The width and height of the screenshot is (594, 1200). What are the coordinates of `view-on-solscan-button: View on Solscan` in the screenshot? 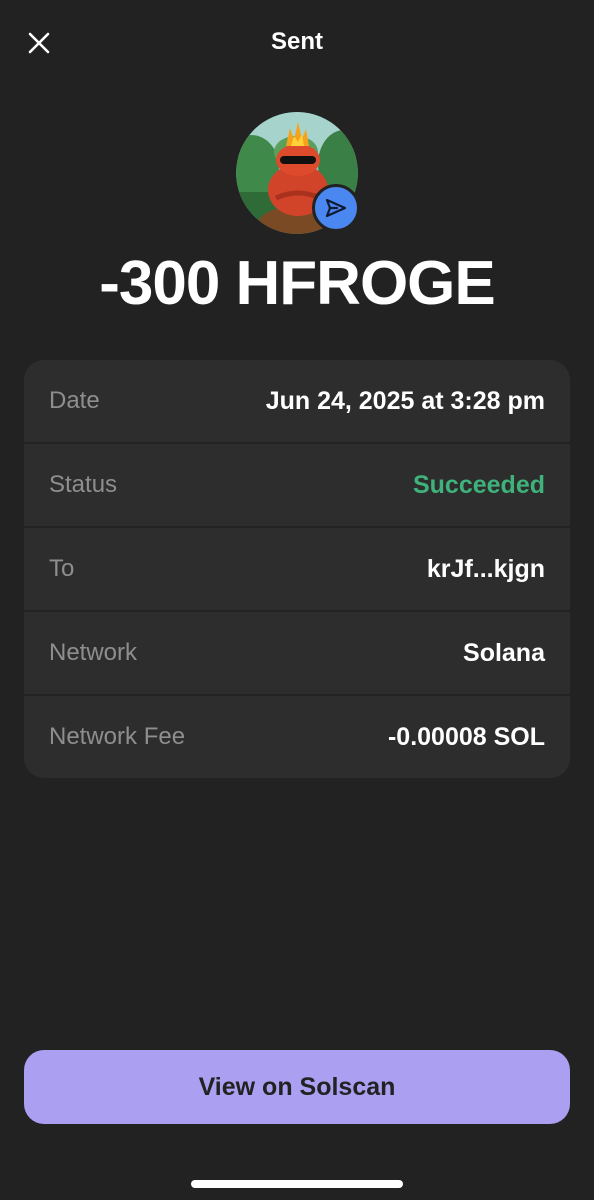 It's located at (297, 1087).